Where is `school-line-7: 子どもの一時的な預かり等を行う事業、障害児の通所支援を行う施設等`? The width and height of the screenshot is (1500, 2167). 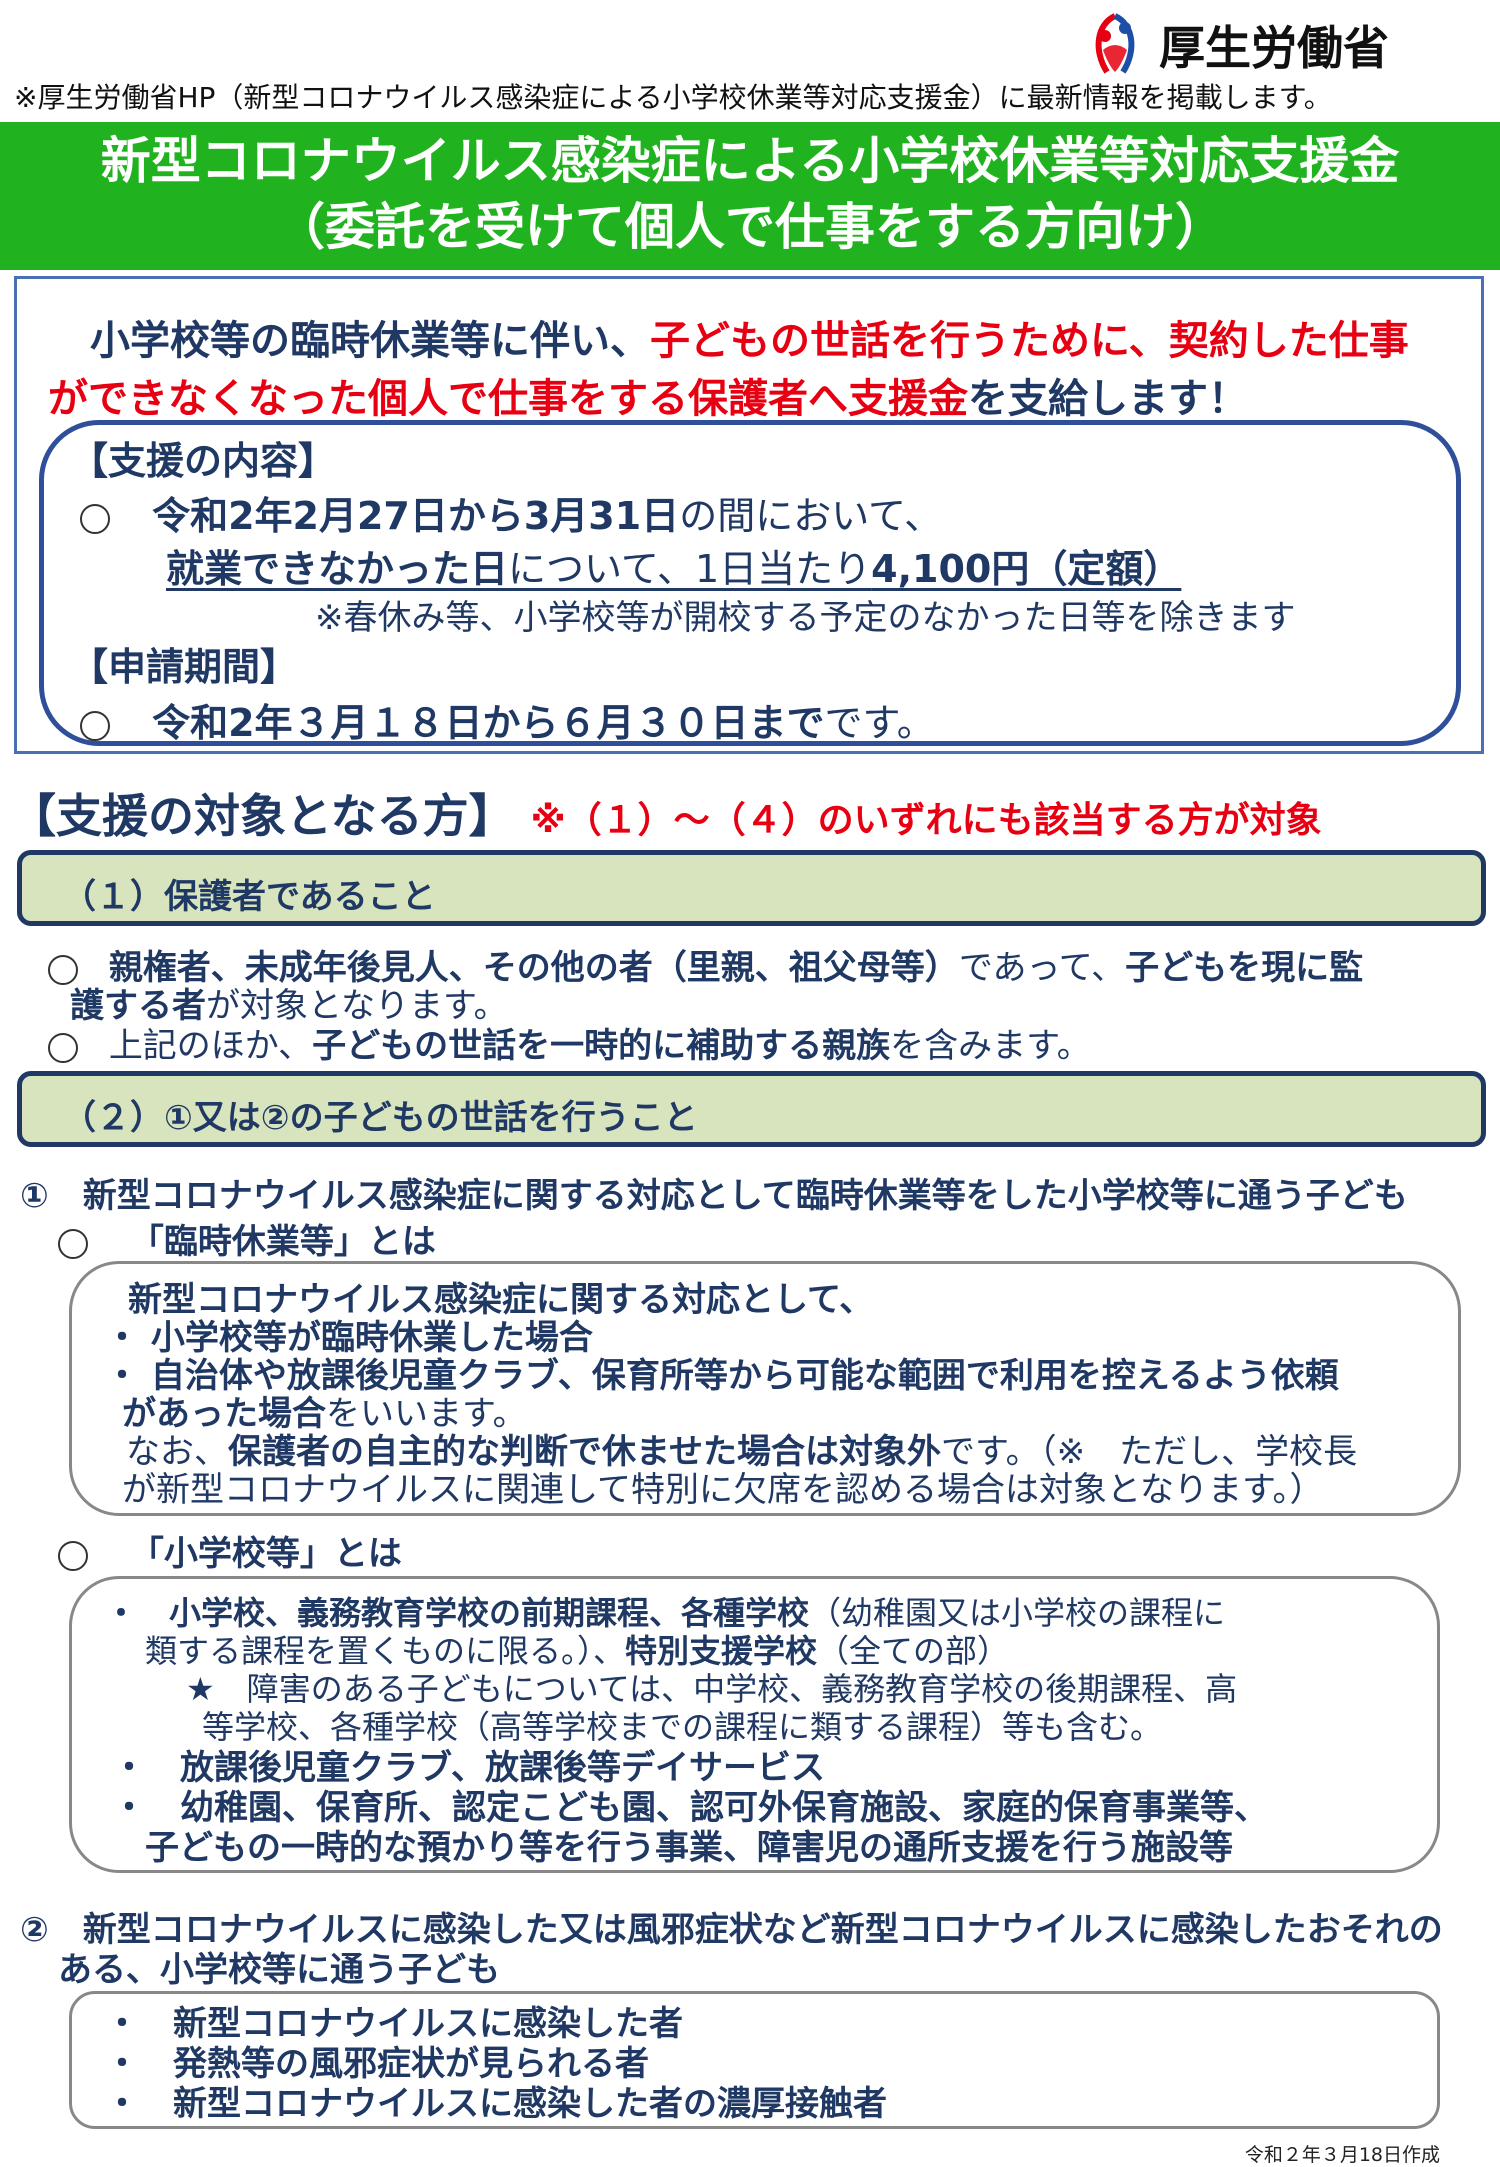
school-line-7: 子どもの一時的な預かり等を行う事業、障害児の通所支援を行う施設等 is located at coordinates (689, 1848).